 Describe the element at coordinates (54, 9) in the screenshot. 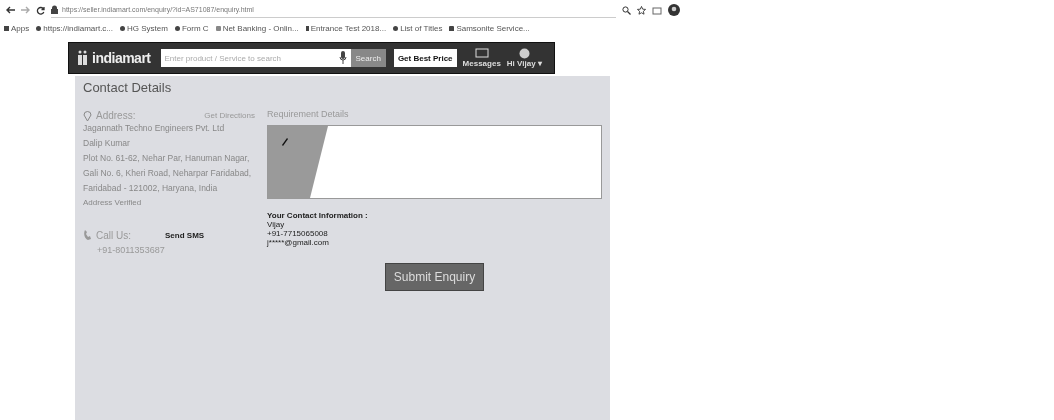

I see `lock-icon` at that location.